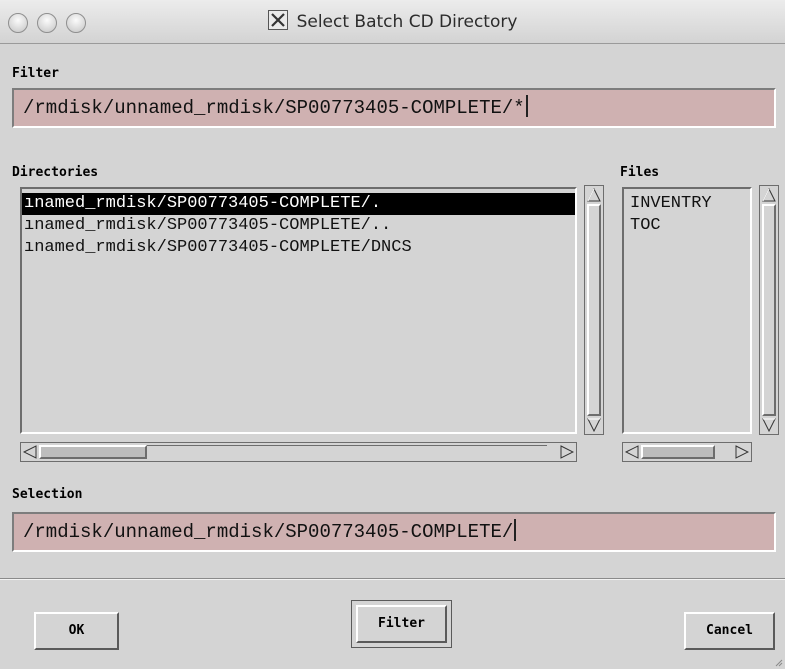  Describe the element at coordinates (407, 22) in the screenshot. I see `window-title: Select Batch CD Directory` at that location.